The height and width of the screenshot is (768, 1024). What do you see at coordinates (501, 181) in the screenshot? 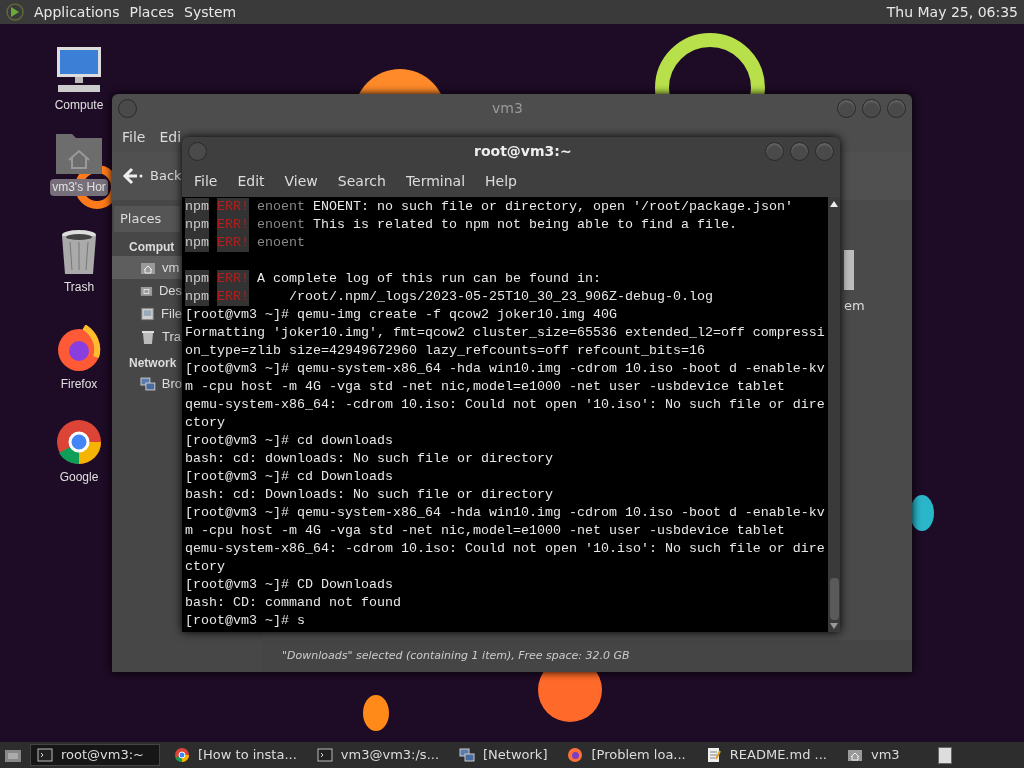
I see `menu-item: Help` at bounding box center [501, 181].